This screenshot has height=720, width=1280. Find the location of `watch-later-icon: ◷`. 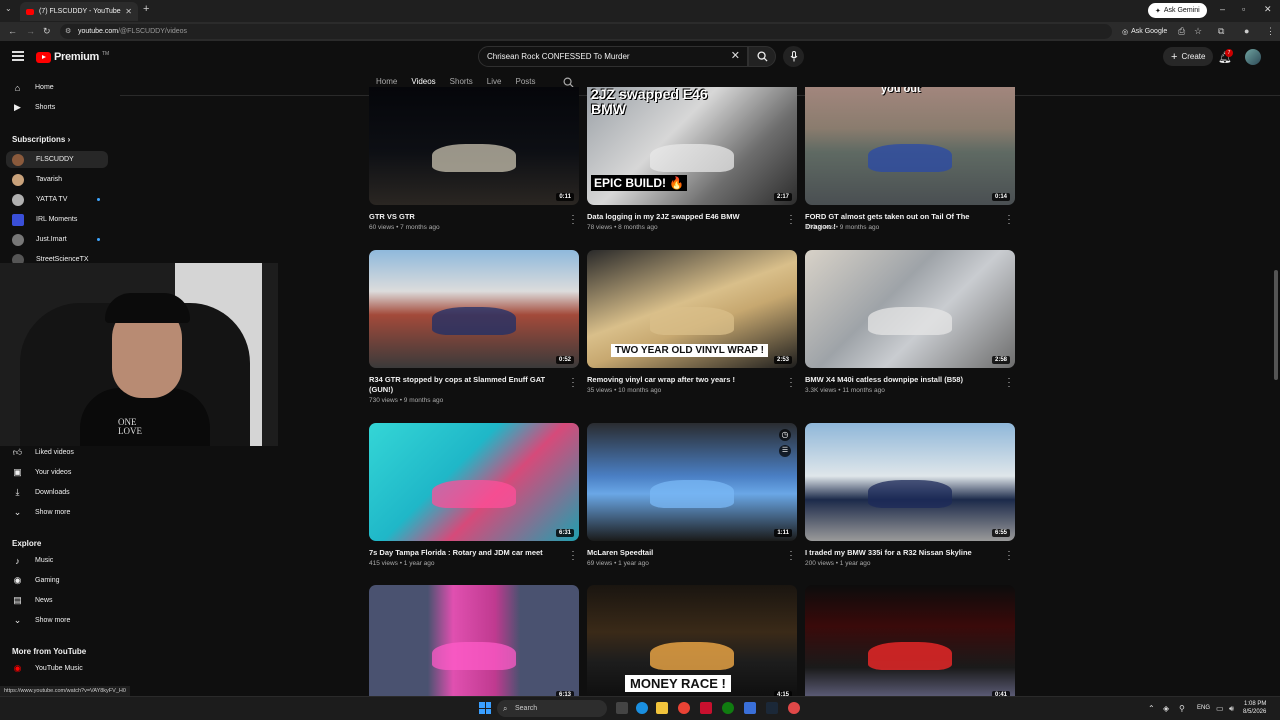

watch-later-icon: ◷ is located at coordinates (785, 435).